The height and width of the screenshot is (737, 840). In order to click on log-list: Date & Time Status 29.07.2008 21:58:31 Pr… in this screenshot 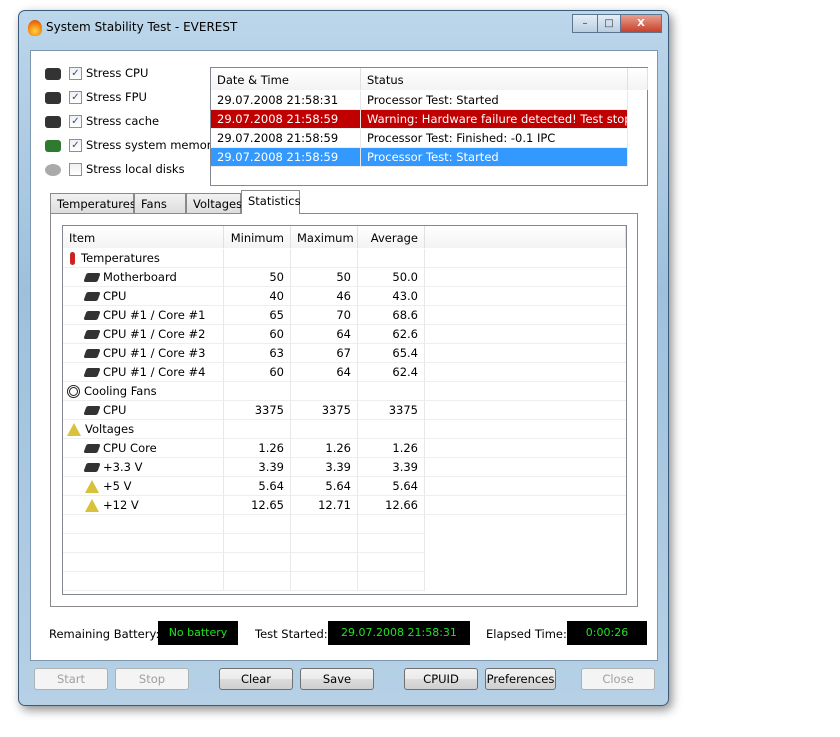, I will do `click(429, 126)`.